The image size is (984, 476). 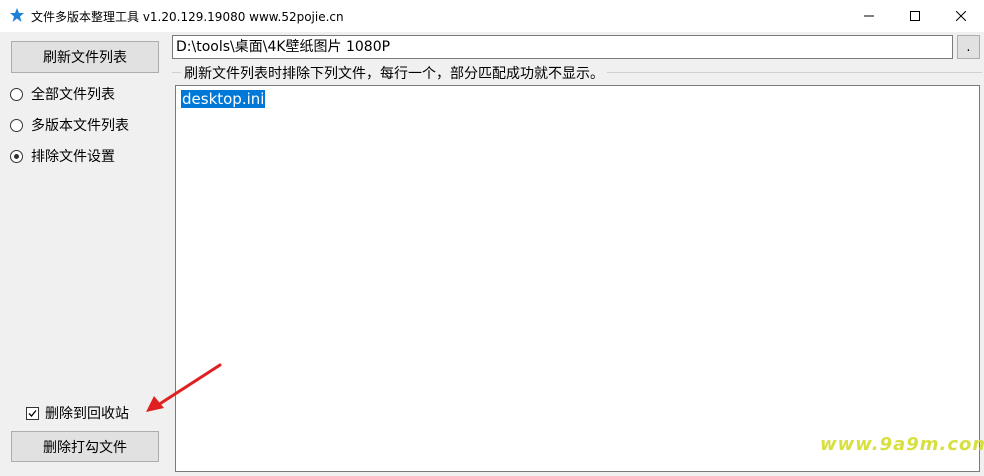 I want to click on recycle-bin-checkbox: 删除到回收站, so click(x=77, y=413).